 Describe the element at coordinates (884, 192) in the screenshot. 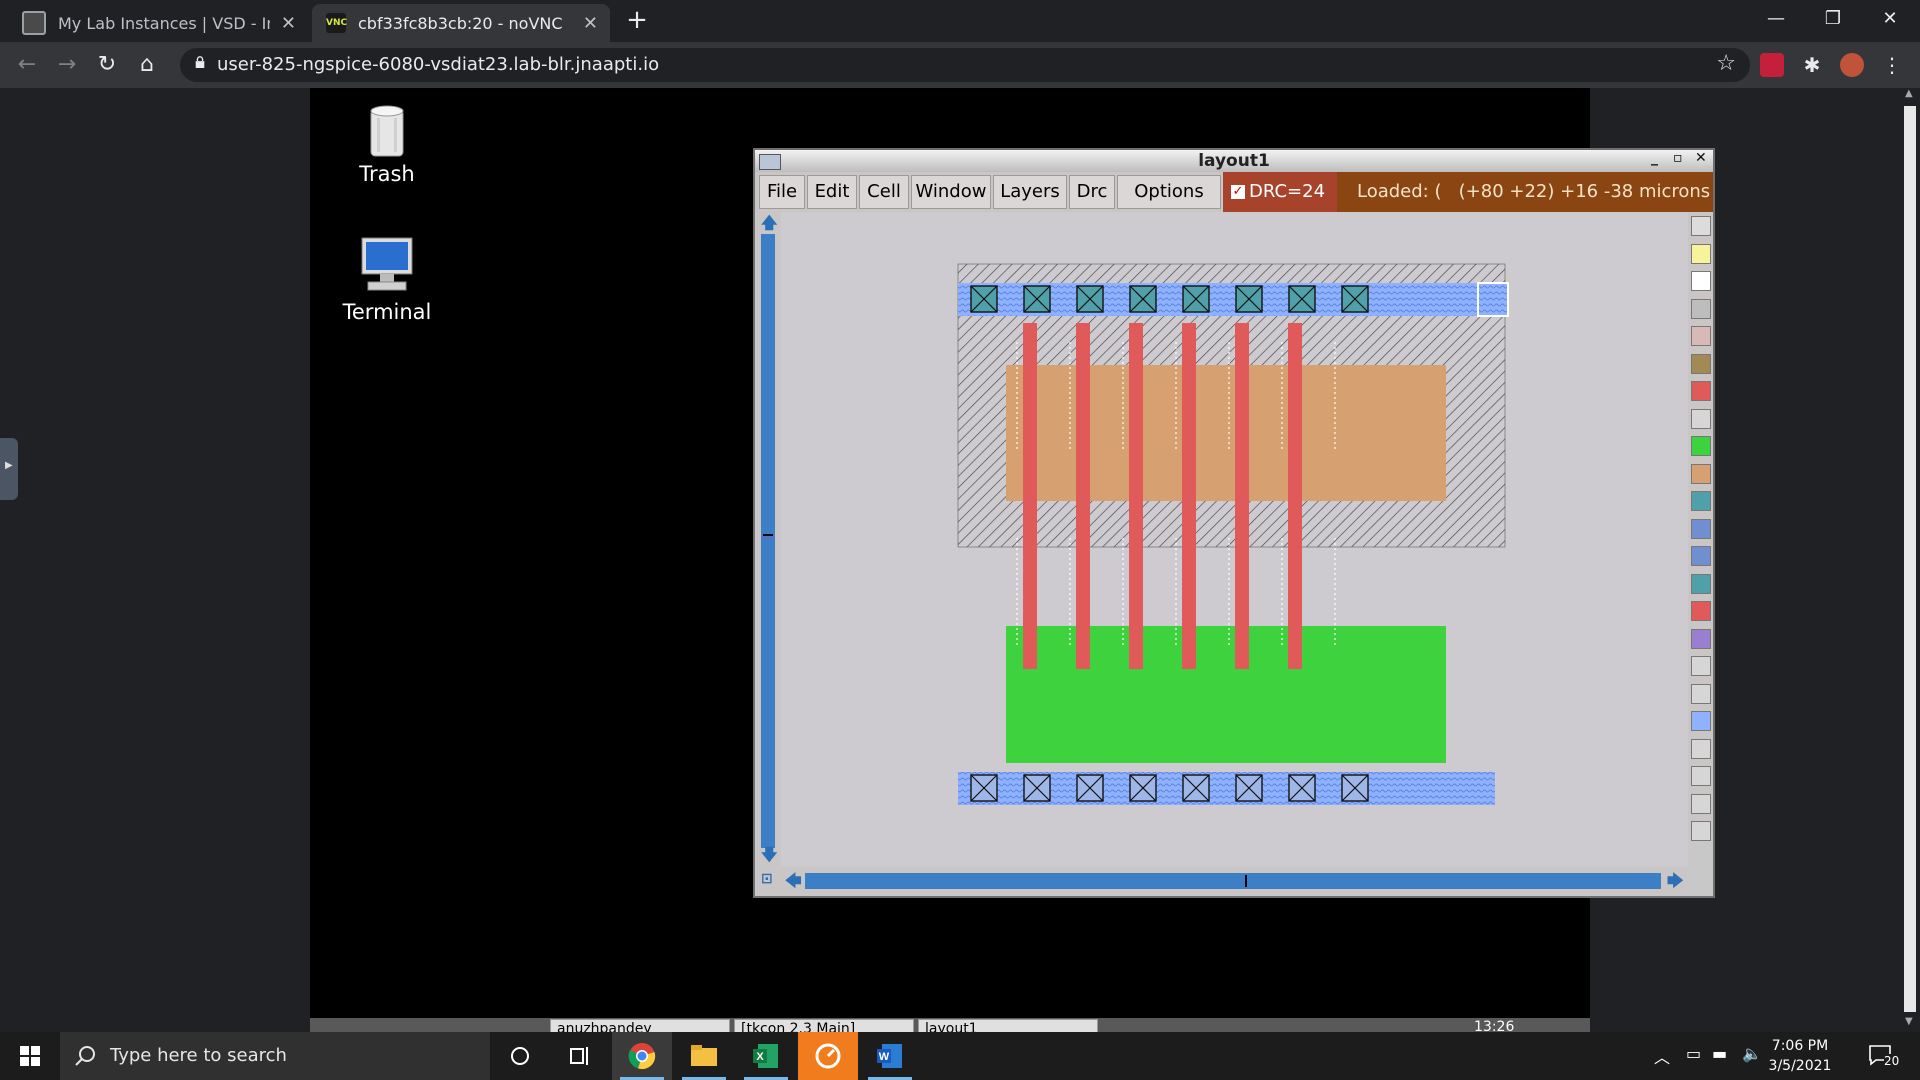

I see `menu-cell: Cell` at that location.